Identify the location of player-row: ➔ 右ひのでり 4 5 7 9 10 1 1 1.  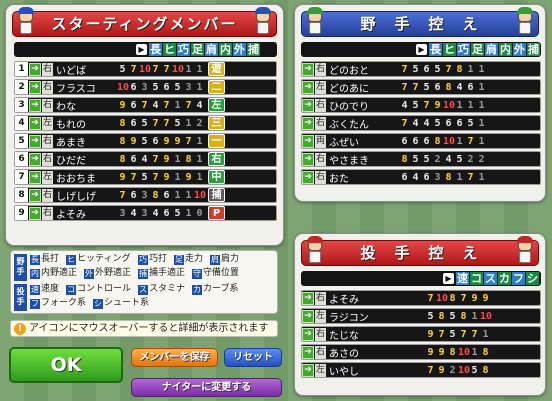
(421, 105).